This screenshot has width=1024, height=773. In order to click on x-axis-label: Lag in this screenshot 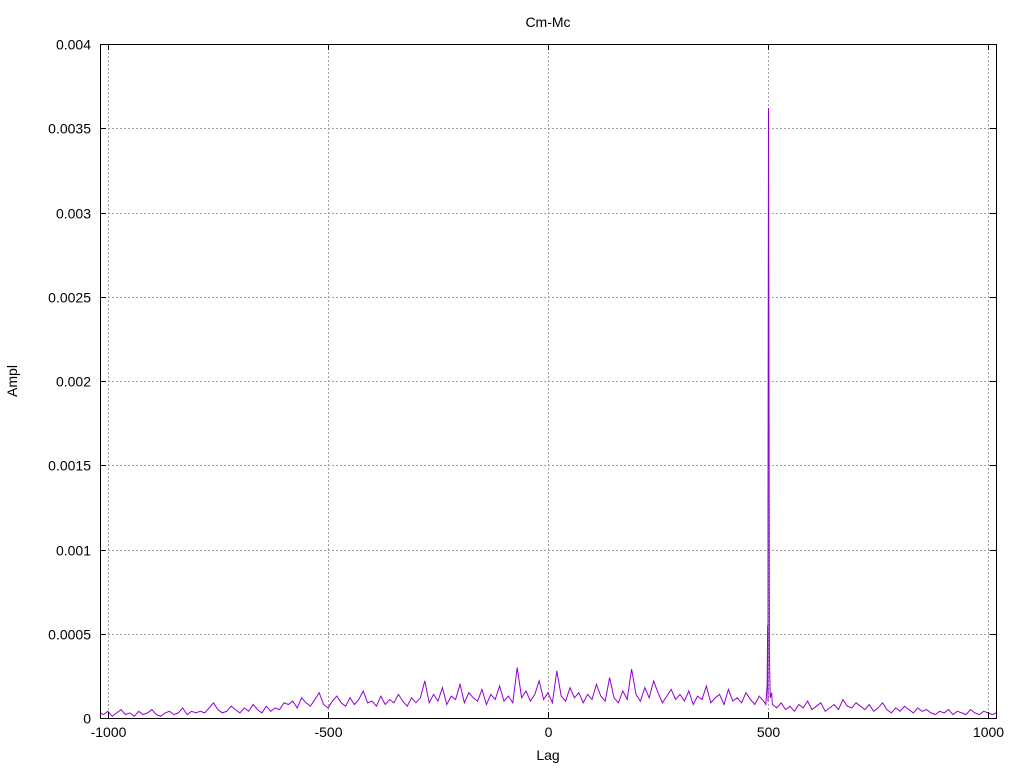, I will do `click(547, 755)`.